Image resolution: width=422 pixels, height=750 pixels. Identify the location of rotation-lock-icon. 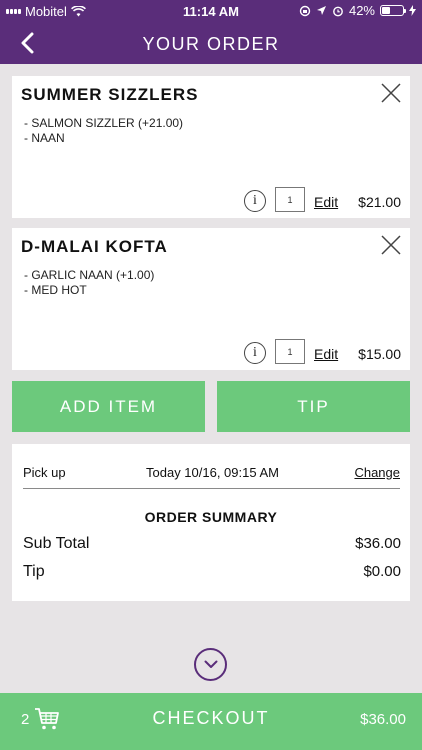
(305, 10).